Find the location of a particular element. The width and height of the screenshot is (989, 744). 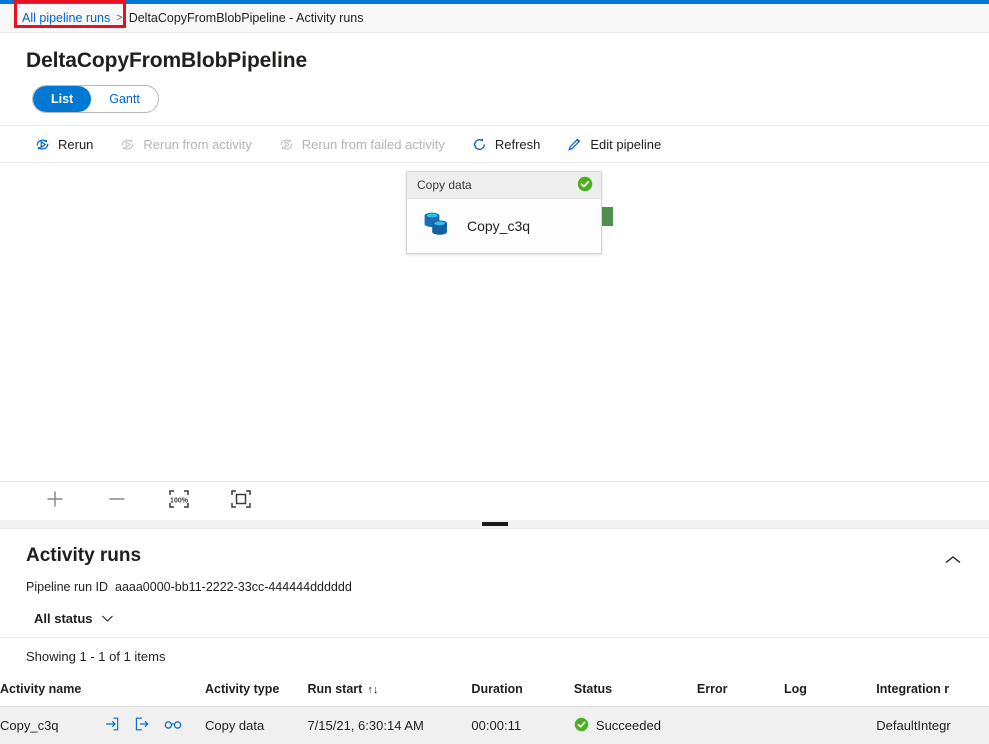

pencil-icon is located at coordinates (574, 144).